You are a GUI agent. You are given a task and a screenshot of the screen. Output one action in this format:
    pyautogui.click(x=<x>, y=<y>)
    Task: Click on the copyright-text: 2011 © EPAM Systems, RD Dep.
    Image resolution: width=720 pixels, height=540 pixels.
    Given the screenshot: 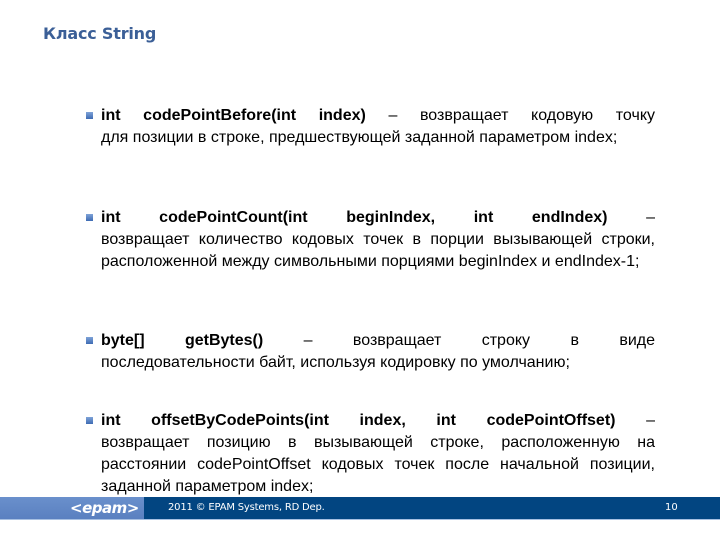 What is the action you would take?
    pyautogui.click(x=246, y=507)
    